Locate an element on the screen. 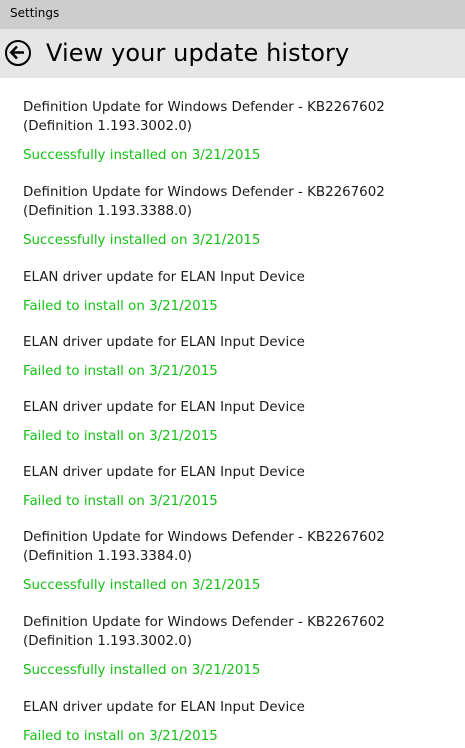 The height and width of the screenshot is (748, 465). page-title: View your update history is located at coordinates (198, 53).